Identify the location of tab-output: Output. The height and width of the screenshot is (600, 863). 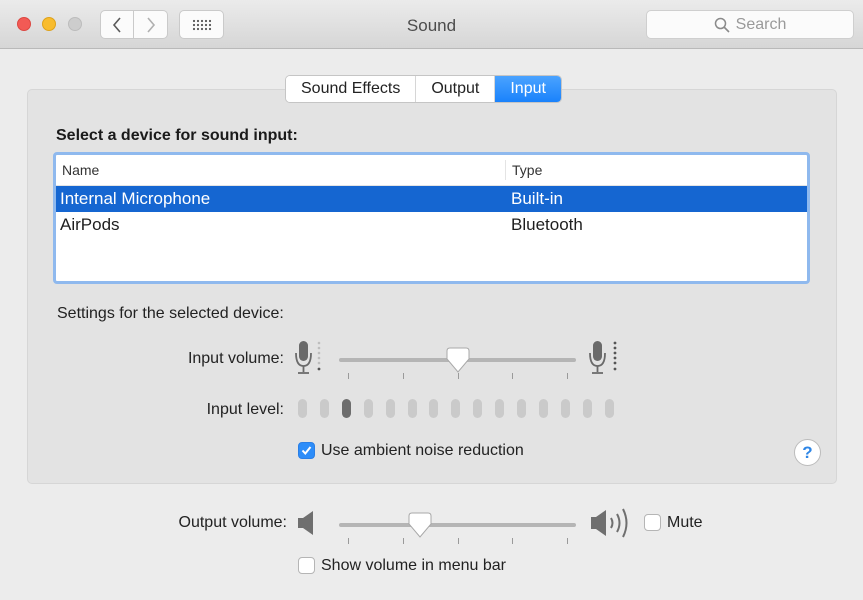
(456, 89).